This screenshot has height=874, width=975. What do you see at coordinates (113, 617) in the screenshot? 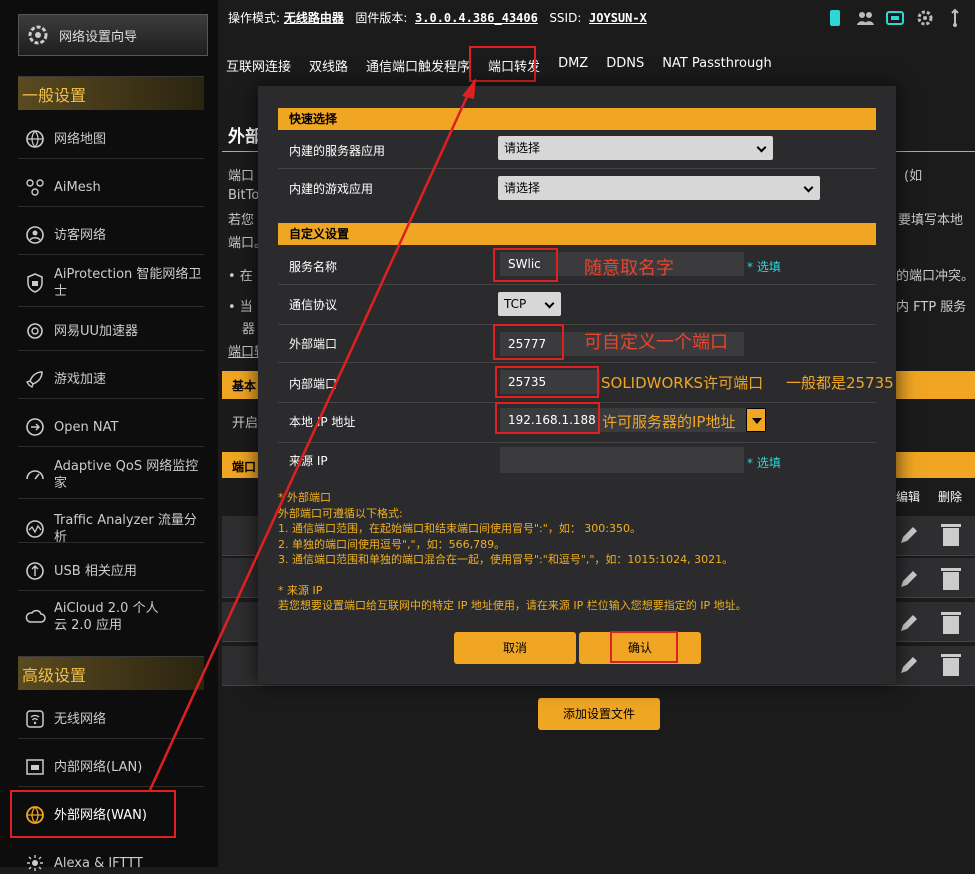
I see `nav-aicloud: AiCloud 2.0 个人云 2.0 应用` at bounding box center [113, 617].